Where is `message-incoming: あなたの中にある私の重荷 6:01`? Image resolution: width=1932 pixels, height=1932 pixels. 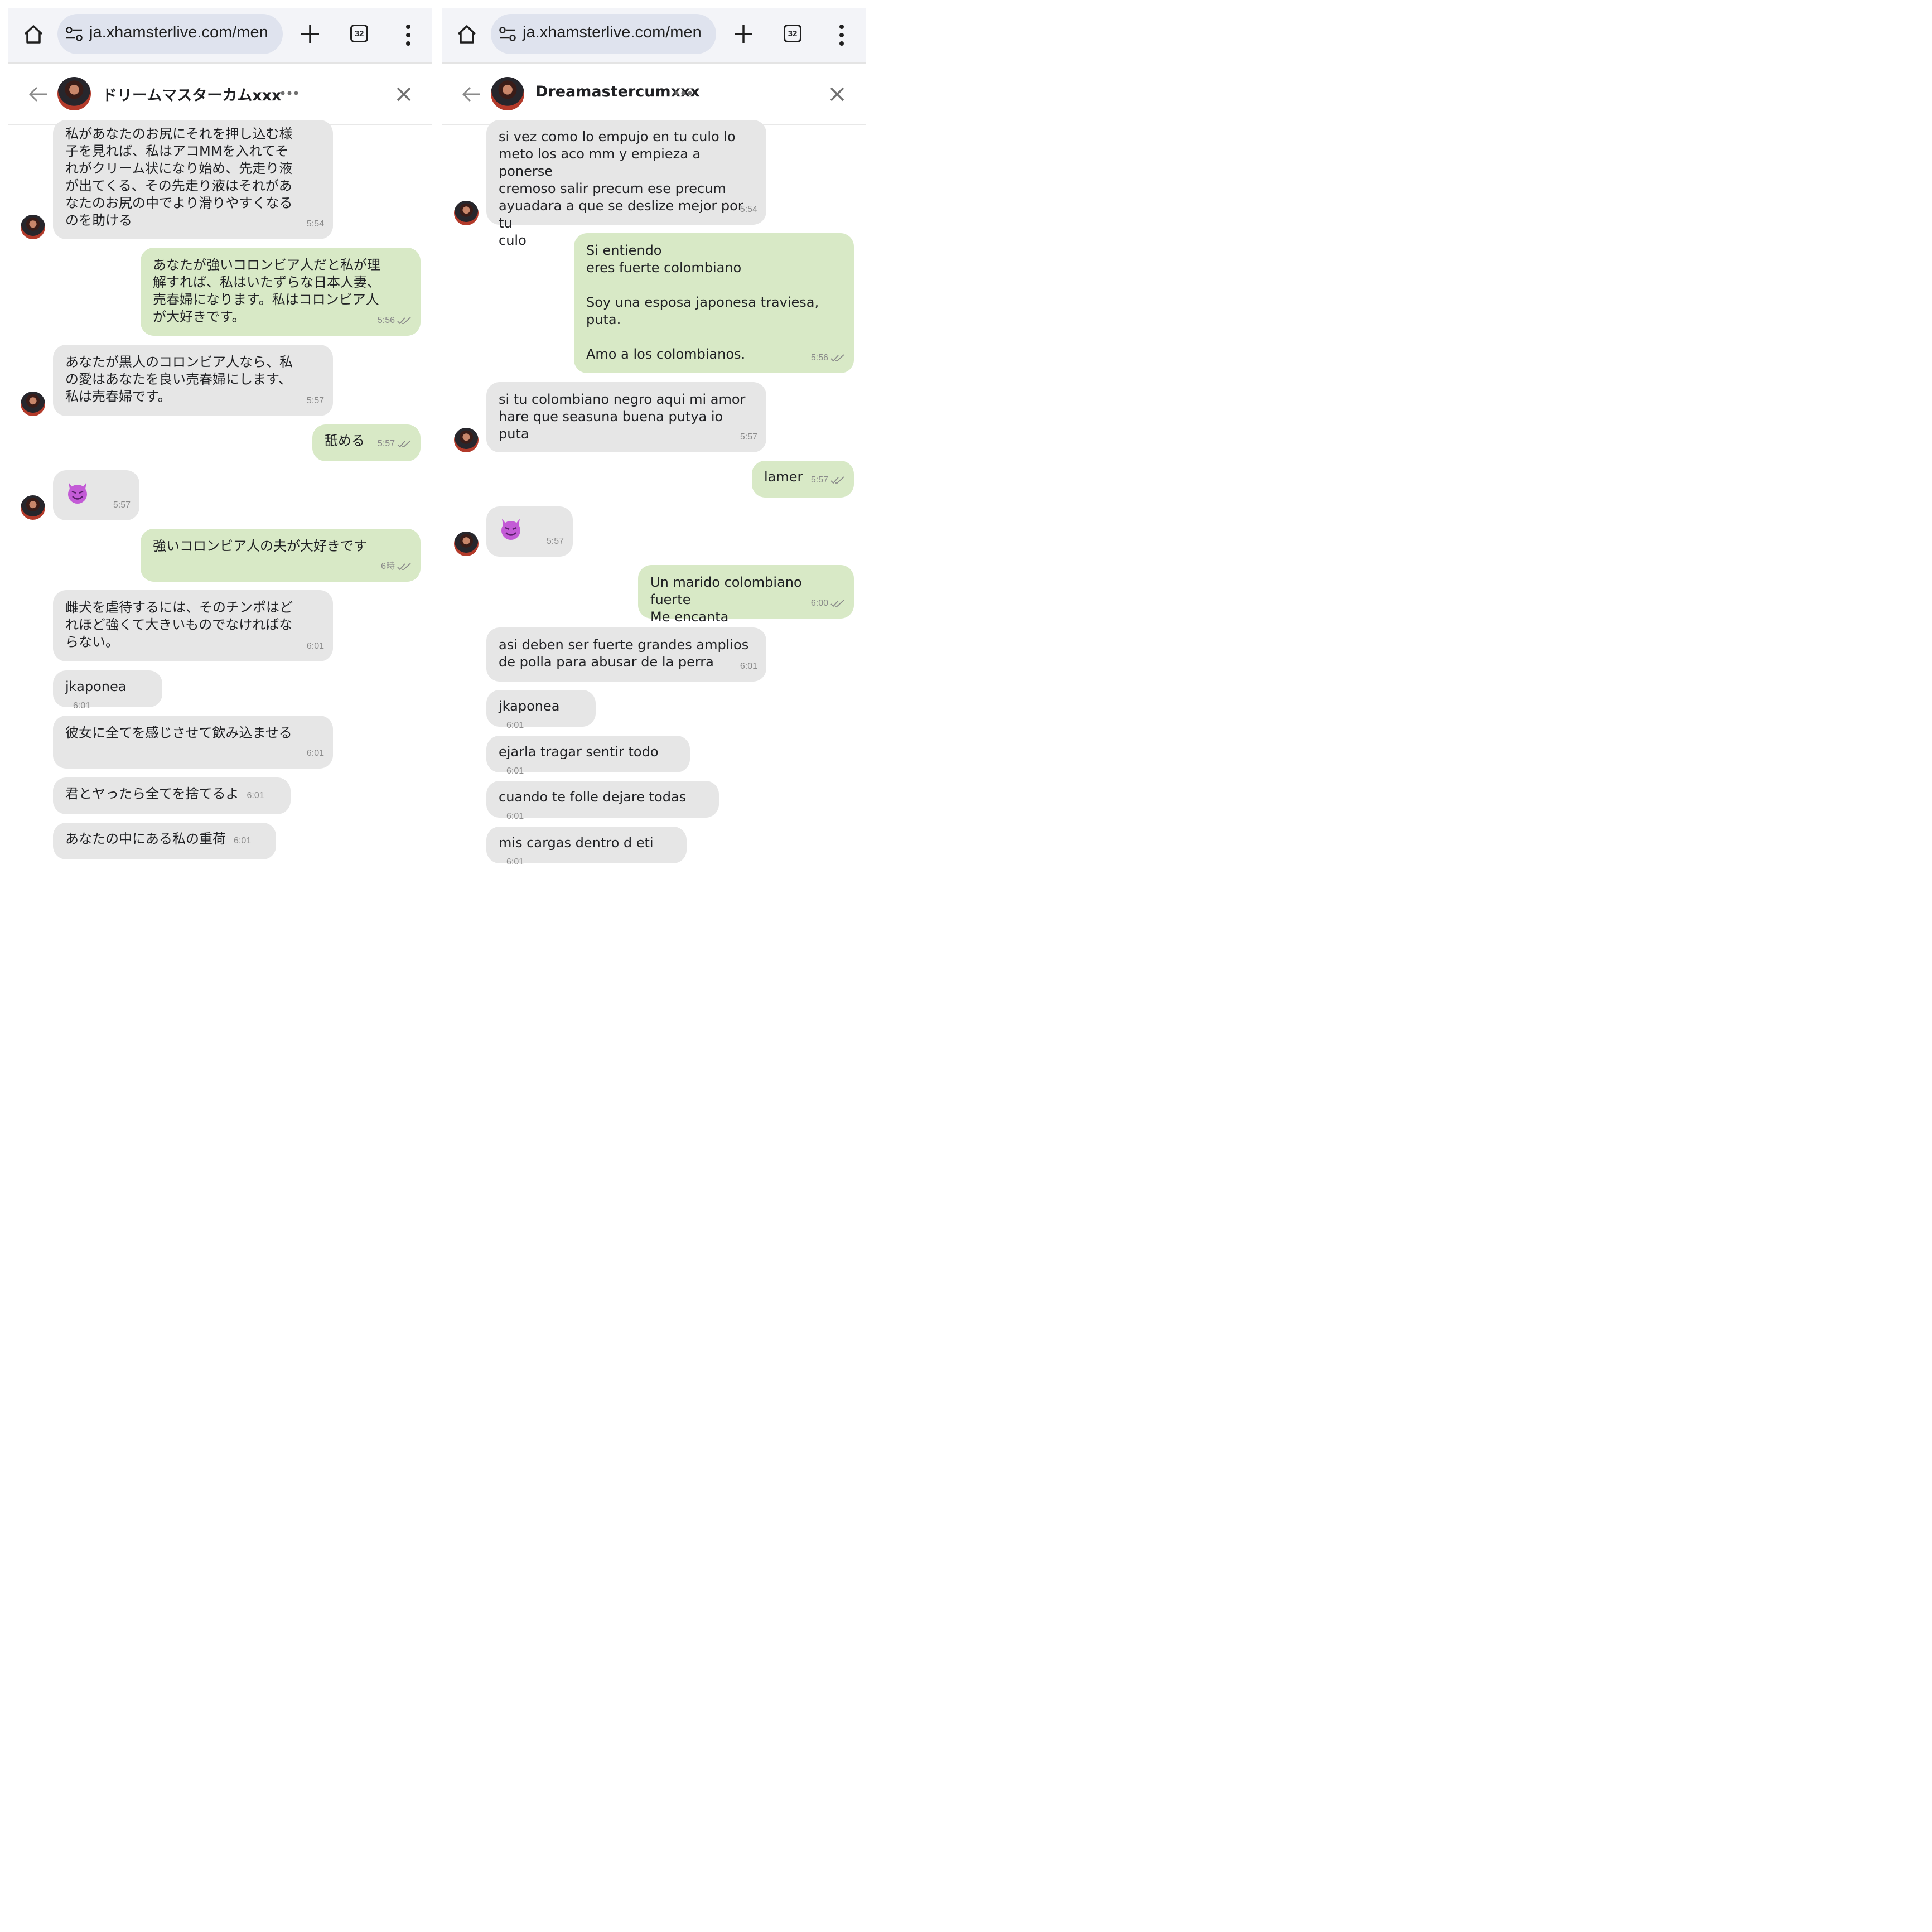 message-incoming: あなたの中にある私の重荷 6:01 is located at coordinates (164, 841).